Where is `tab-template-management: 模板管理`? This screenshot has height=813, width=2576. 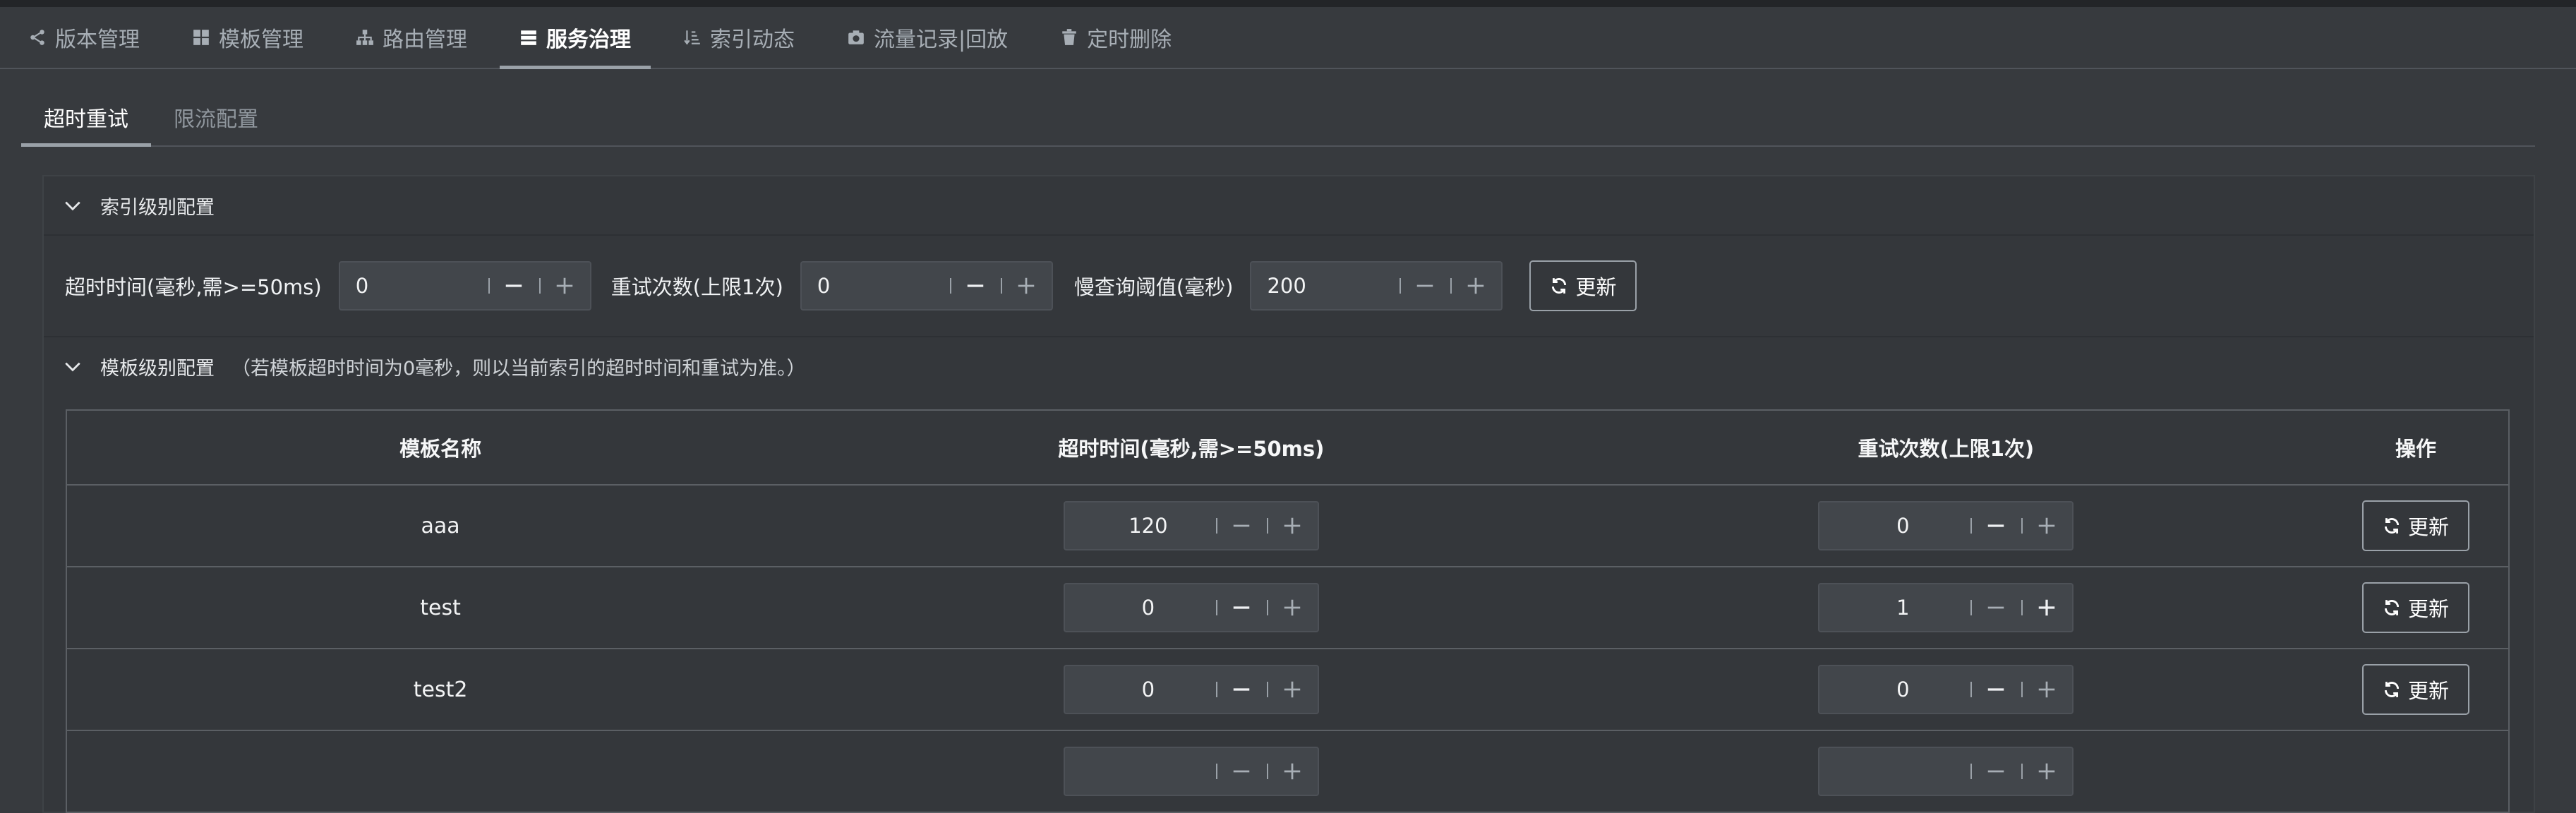
tab-template-management: 模板管理 is located at coordinates (247, 37).